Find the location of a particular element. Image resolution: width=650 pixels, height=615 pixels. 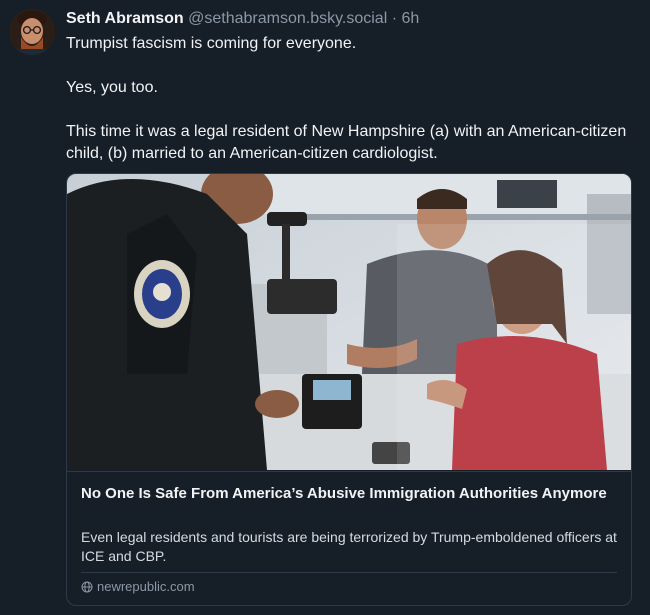

avatar-portrait is located at coordinates (32, 32).